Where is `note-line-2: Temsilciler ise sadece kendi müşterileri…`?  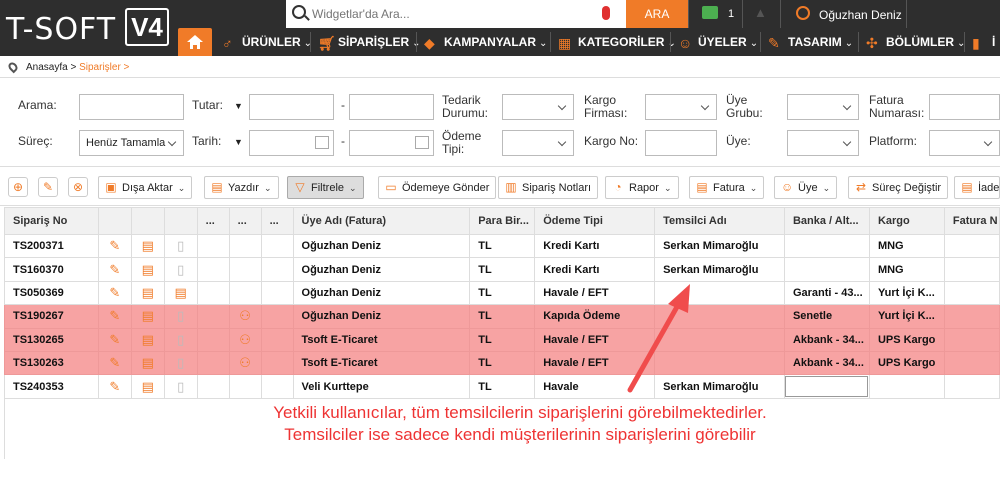 note-line-2: Temsilciler ise sadece kendi müşterileri… is located at coordinates (520, 434).